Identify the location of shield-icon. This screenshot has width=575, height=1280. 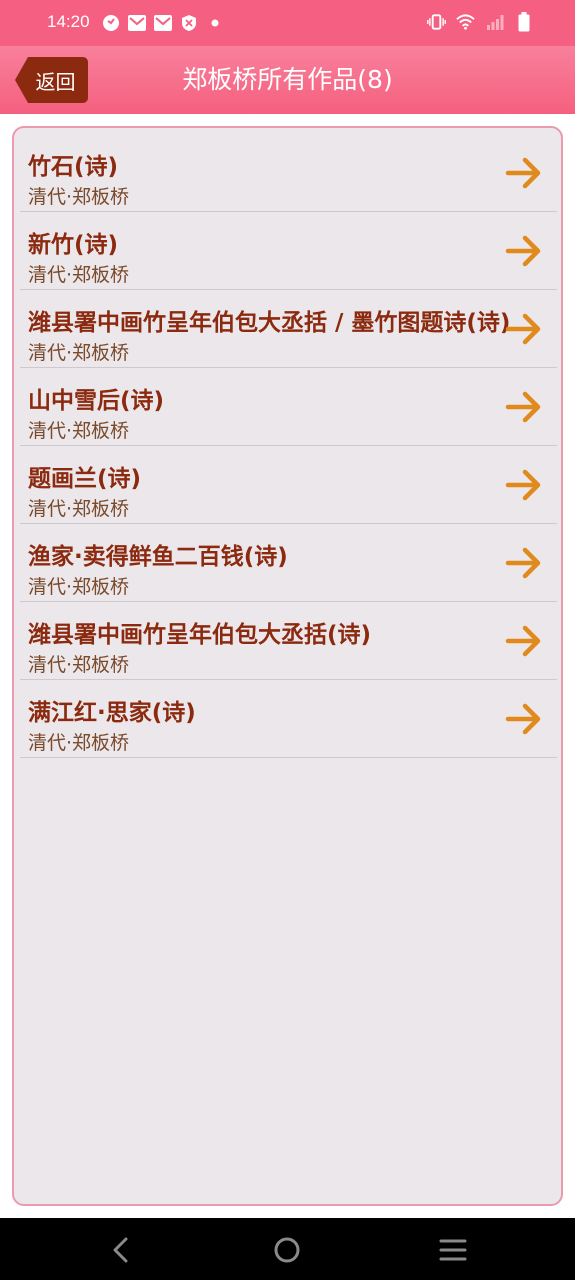
(188, 22).